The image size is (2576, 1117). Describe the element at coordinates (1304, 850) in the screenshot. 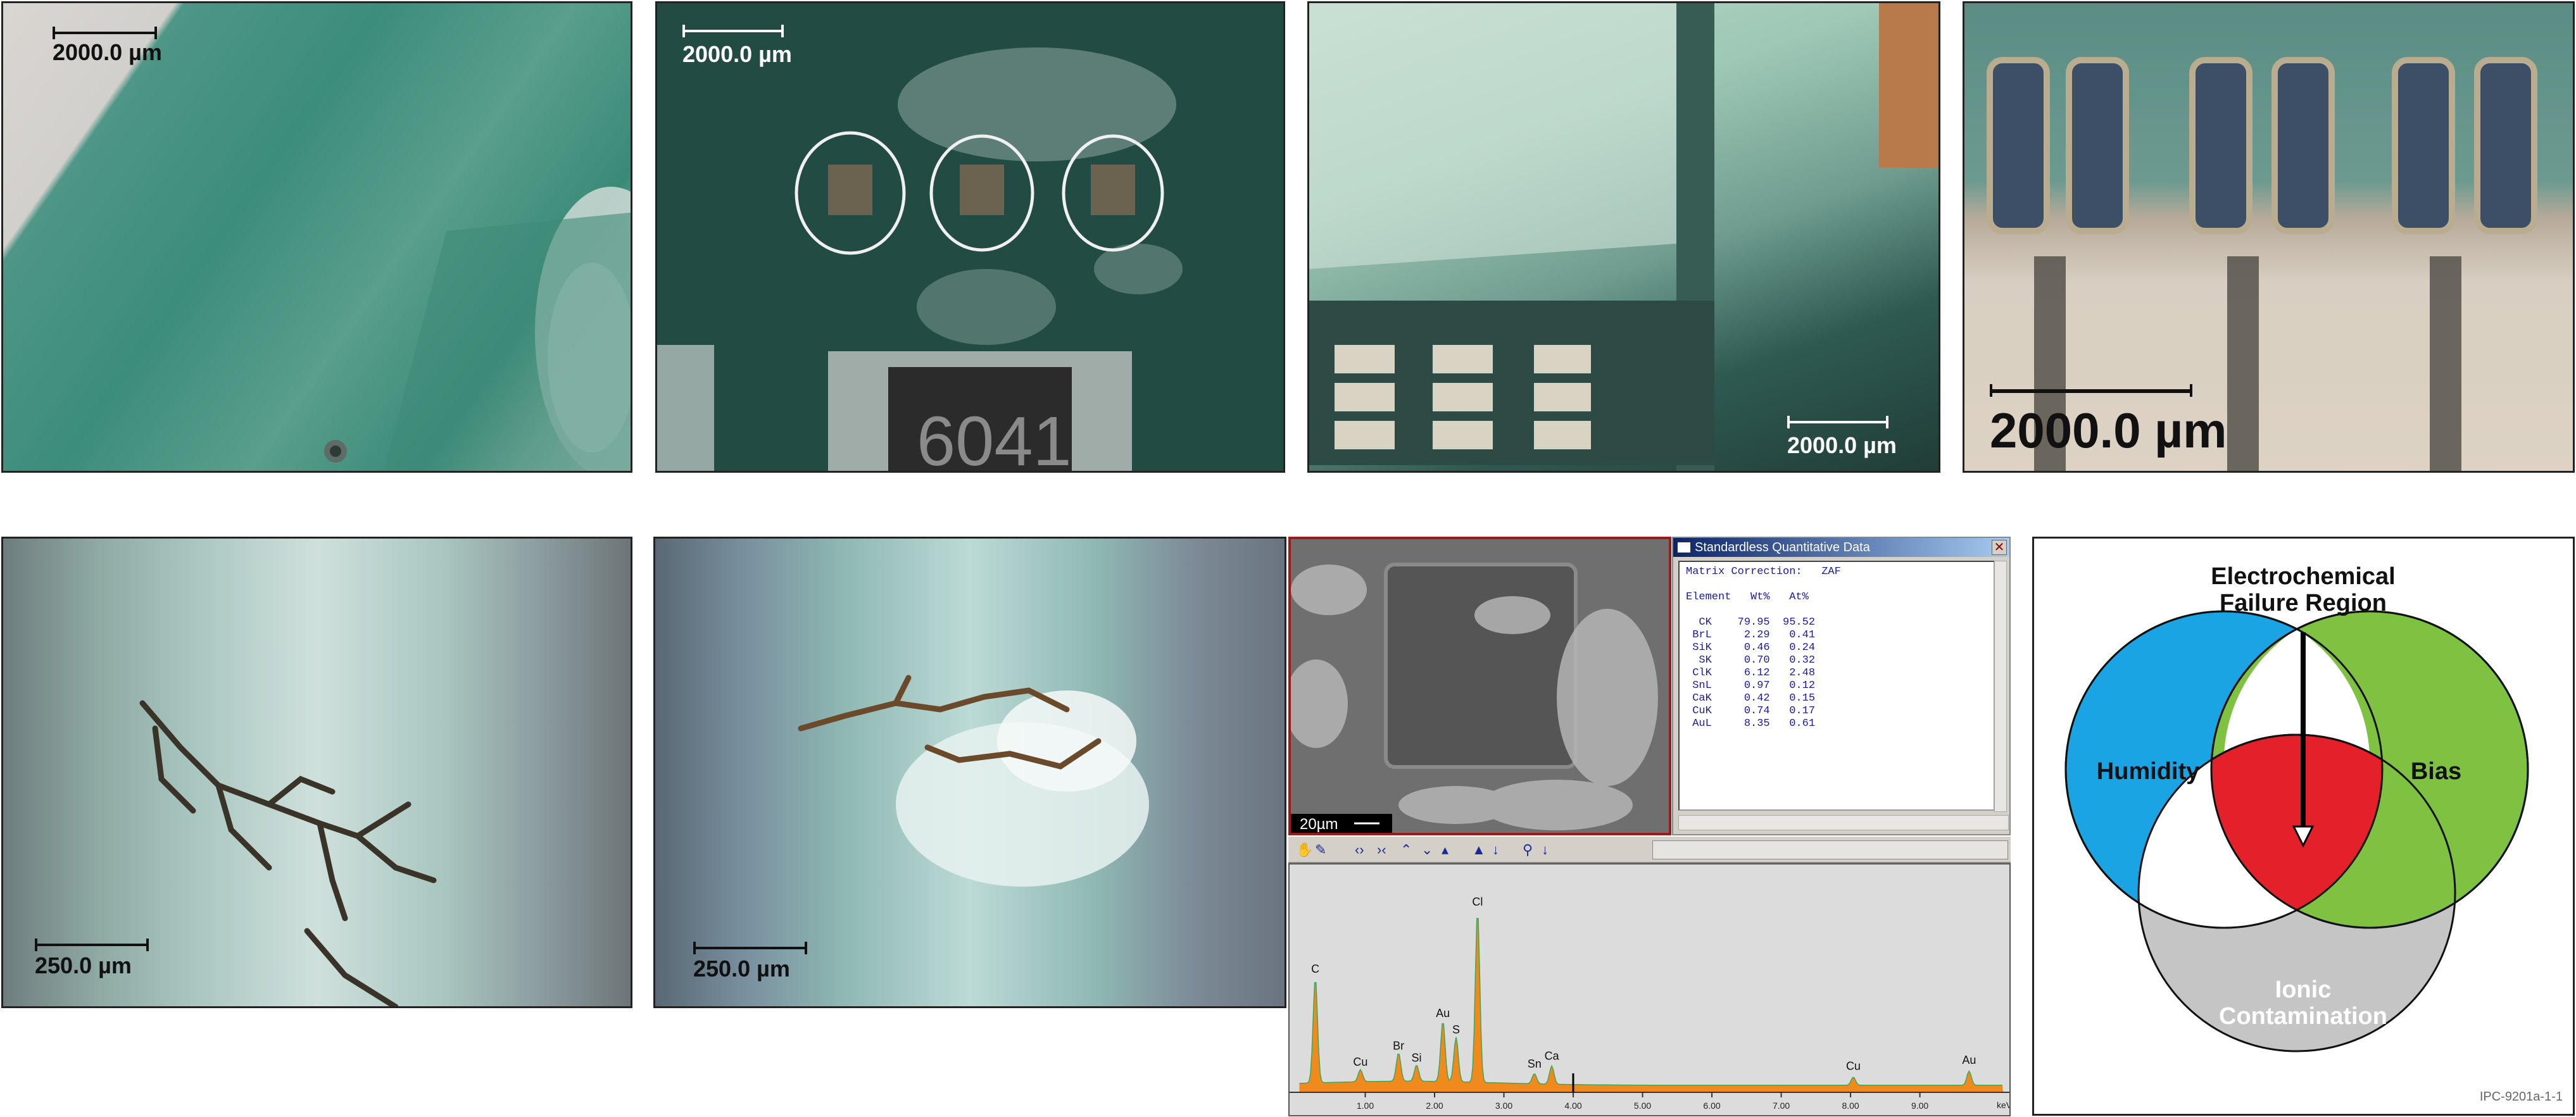

I see `hand-icon: ✋` at that location.